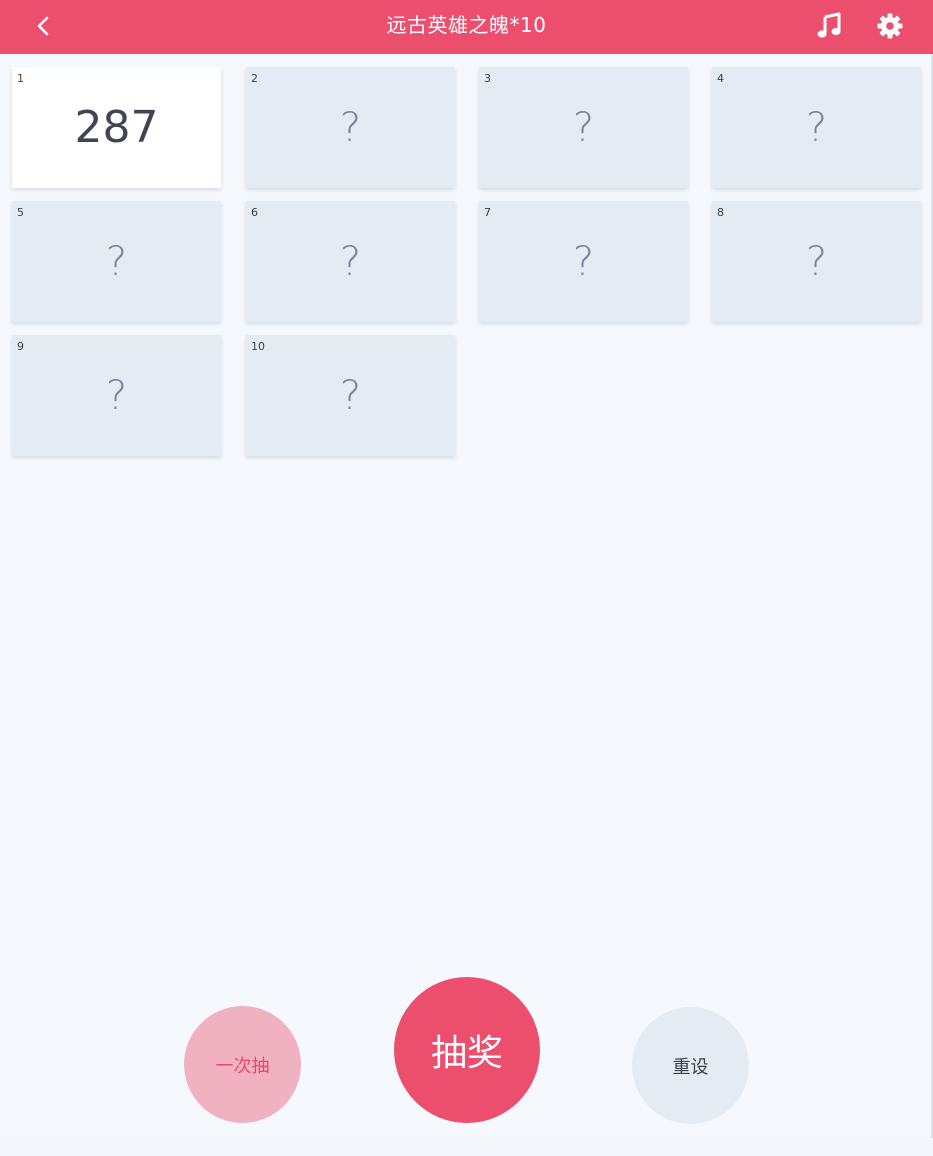  What do you see at coordinates (242, 1064) in the screenshot?
I see `draw-once-button: 一次抽` at bounding box center [242, 1064].